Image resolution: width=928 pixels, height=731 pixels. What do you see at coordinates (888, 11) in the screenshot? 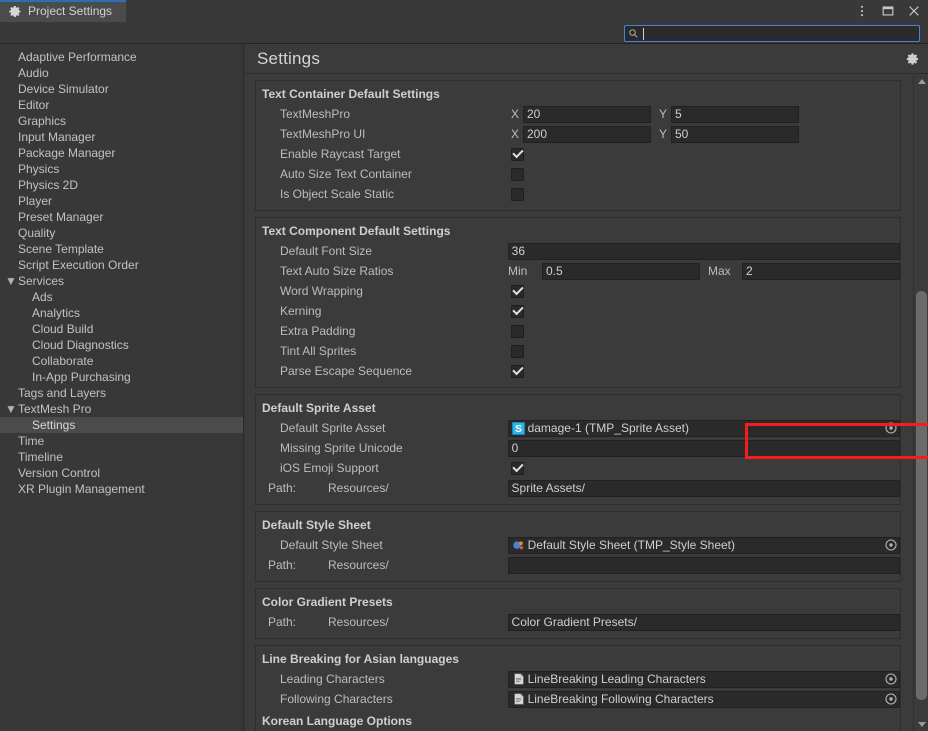
I see `maximize-icon` at bounding box center [888, 11].